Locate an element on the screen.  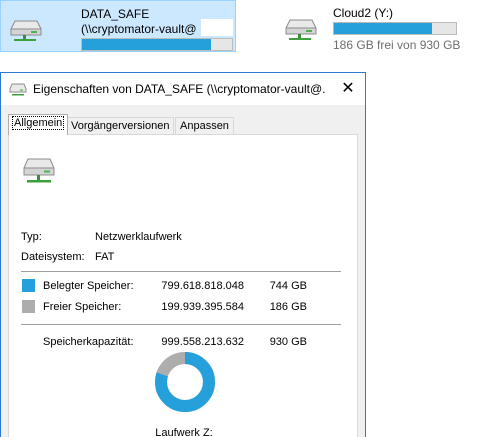
free-space-gb: 186 GB is located at coordinates (288, 307).